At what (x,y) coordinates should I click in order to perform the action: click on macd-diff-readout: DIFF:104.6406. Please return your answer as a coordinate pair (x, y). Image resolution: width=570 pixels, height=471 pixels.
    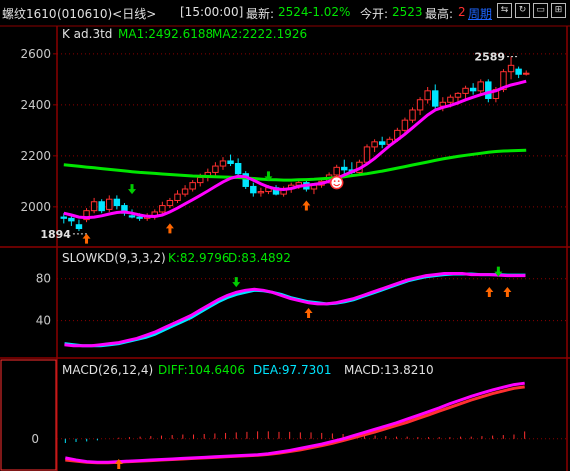
    Looking at the image, I should click on (201, 370).